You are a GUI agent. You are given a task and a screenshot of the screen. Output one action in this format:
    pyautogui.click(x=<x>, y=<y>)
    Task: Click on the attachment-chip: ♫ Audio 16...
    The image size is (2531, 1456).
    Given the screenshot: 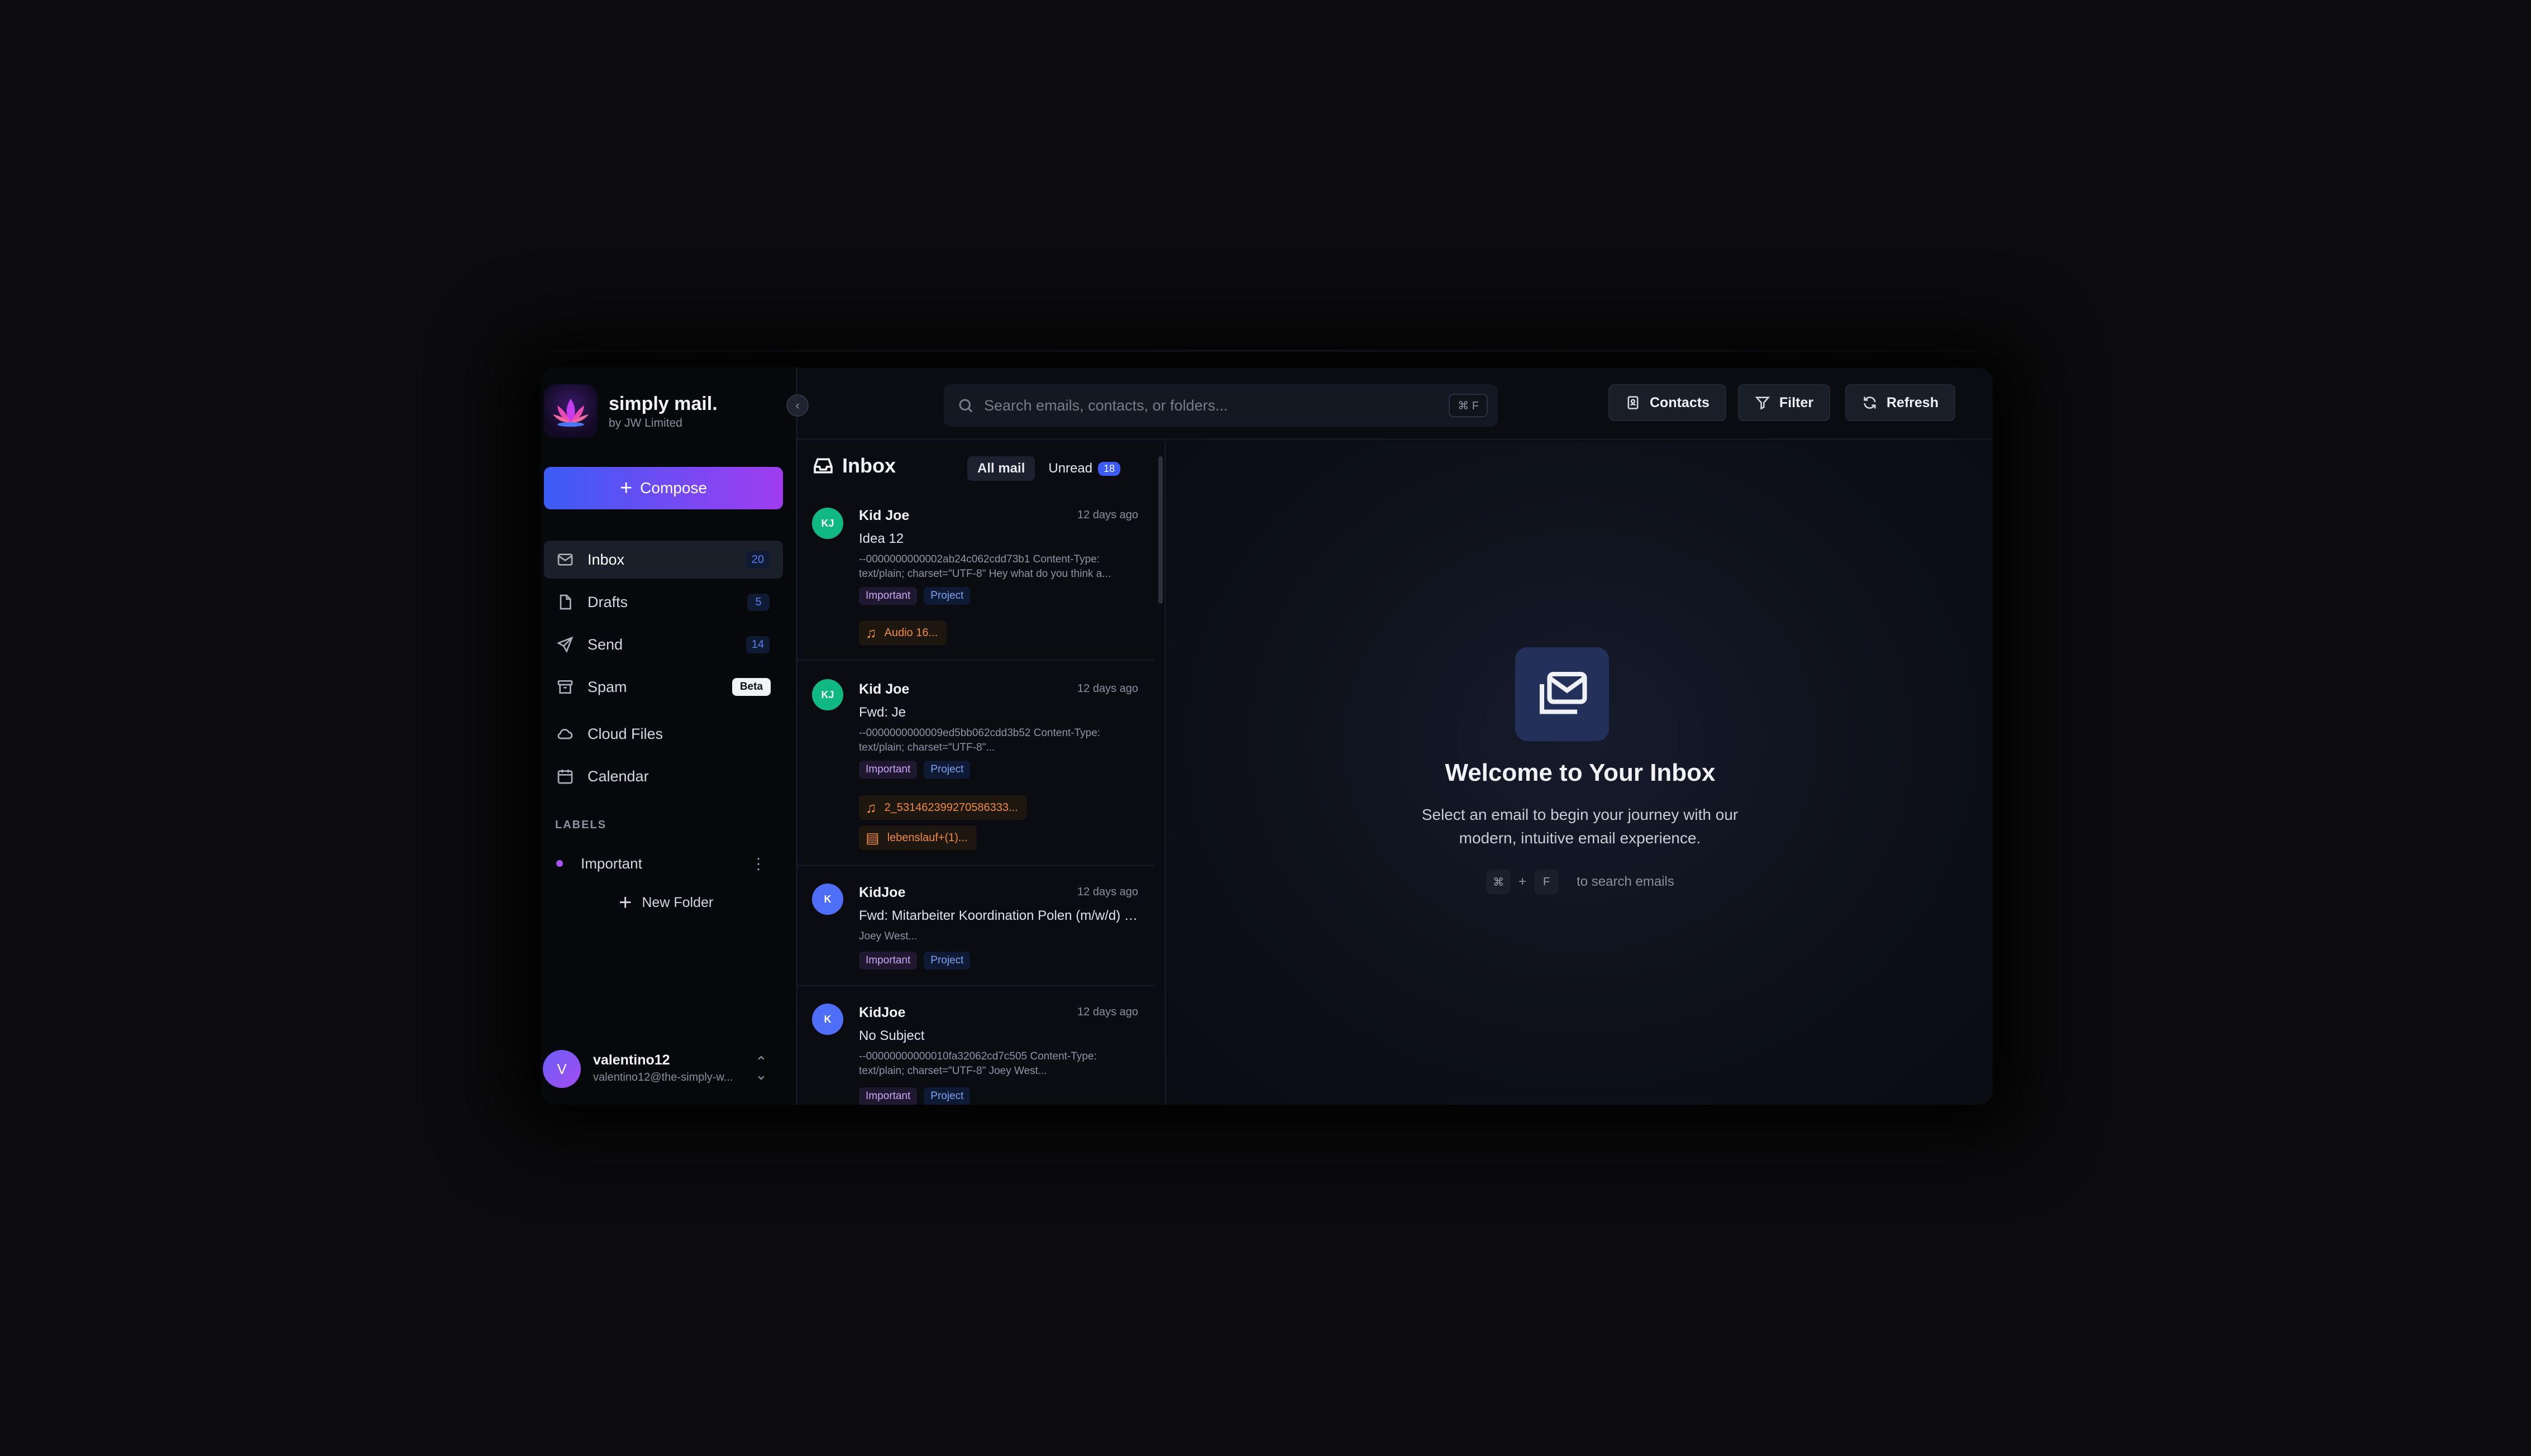 What is the action you would take?
    pyautogui.click(x=903, y=632)
    